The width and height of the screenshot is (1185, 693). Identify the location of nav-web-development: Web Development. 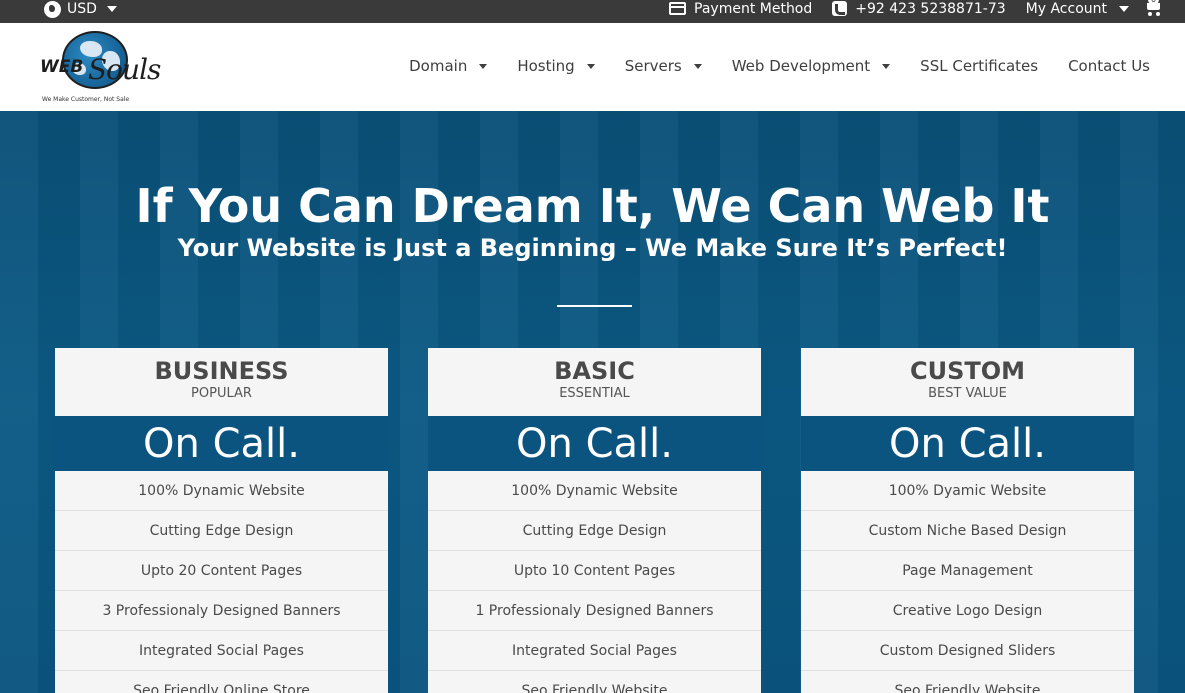
(811, 66).